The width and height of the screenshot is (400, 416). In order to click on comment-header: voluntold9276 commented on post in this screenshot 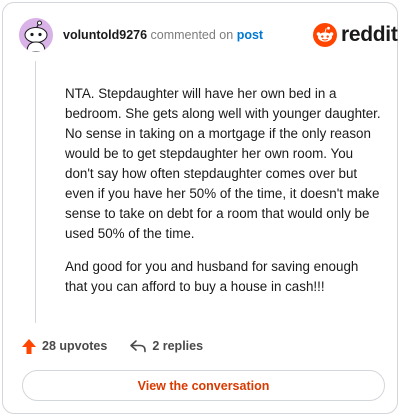, I will do `click(163, 35)`.